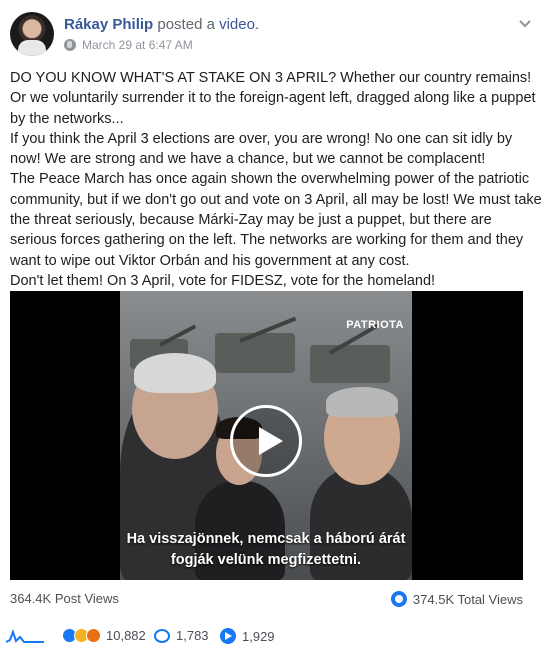 This screenshot has width=552, height=657. I want to click on sparkline-icon, so click(25, 636).